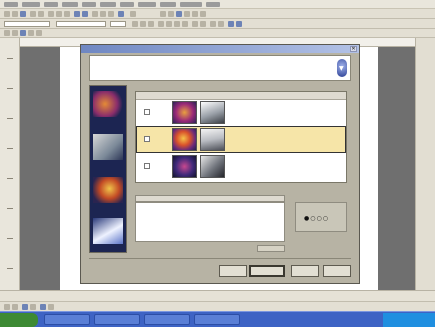 The height and width of the screenshot is (327, 435). I want to click on finish-button, so click(305, 271).